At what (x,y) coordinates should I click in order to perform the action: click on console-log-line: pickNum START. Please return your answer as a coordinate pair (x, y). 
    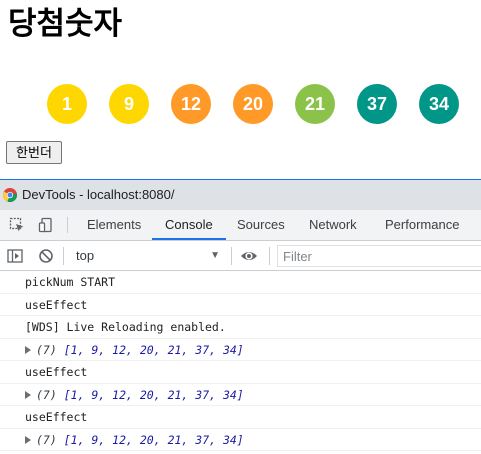
    Looking at the image, I should click on (240, 282).